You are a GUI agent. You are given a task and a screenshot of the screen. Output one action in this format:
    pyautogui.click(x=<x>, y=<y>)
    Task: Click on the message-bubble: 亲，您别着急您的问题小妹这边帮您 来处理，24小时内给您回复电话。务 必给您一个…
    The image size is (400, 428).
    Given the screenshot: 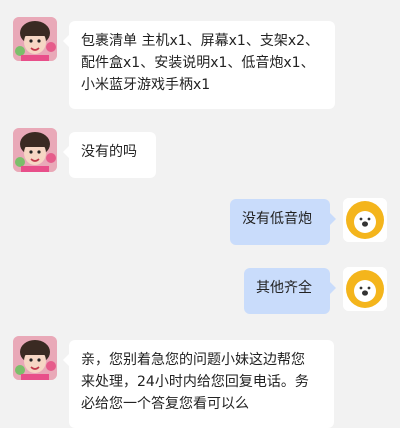 What is the action you would take?
    pyautogui.click(x=198, y=384)
    